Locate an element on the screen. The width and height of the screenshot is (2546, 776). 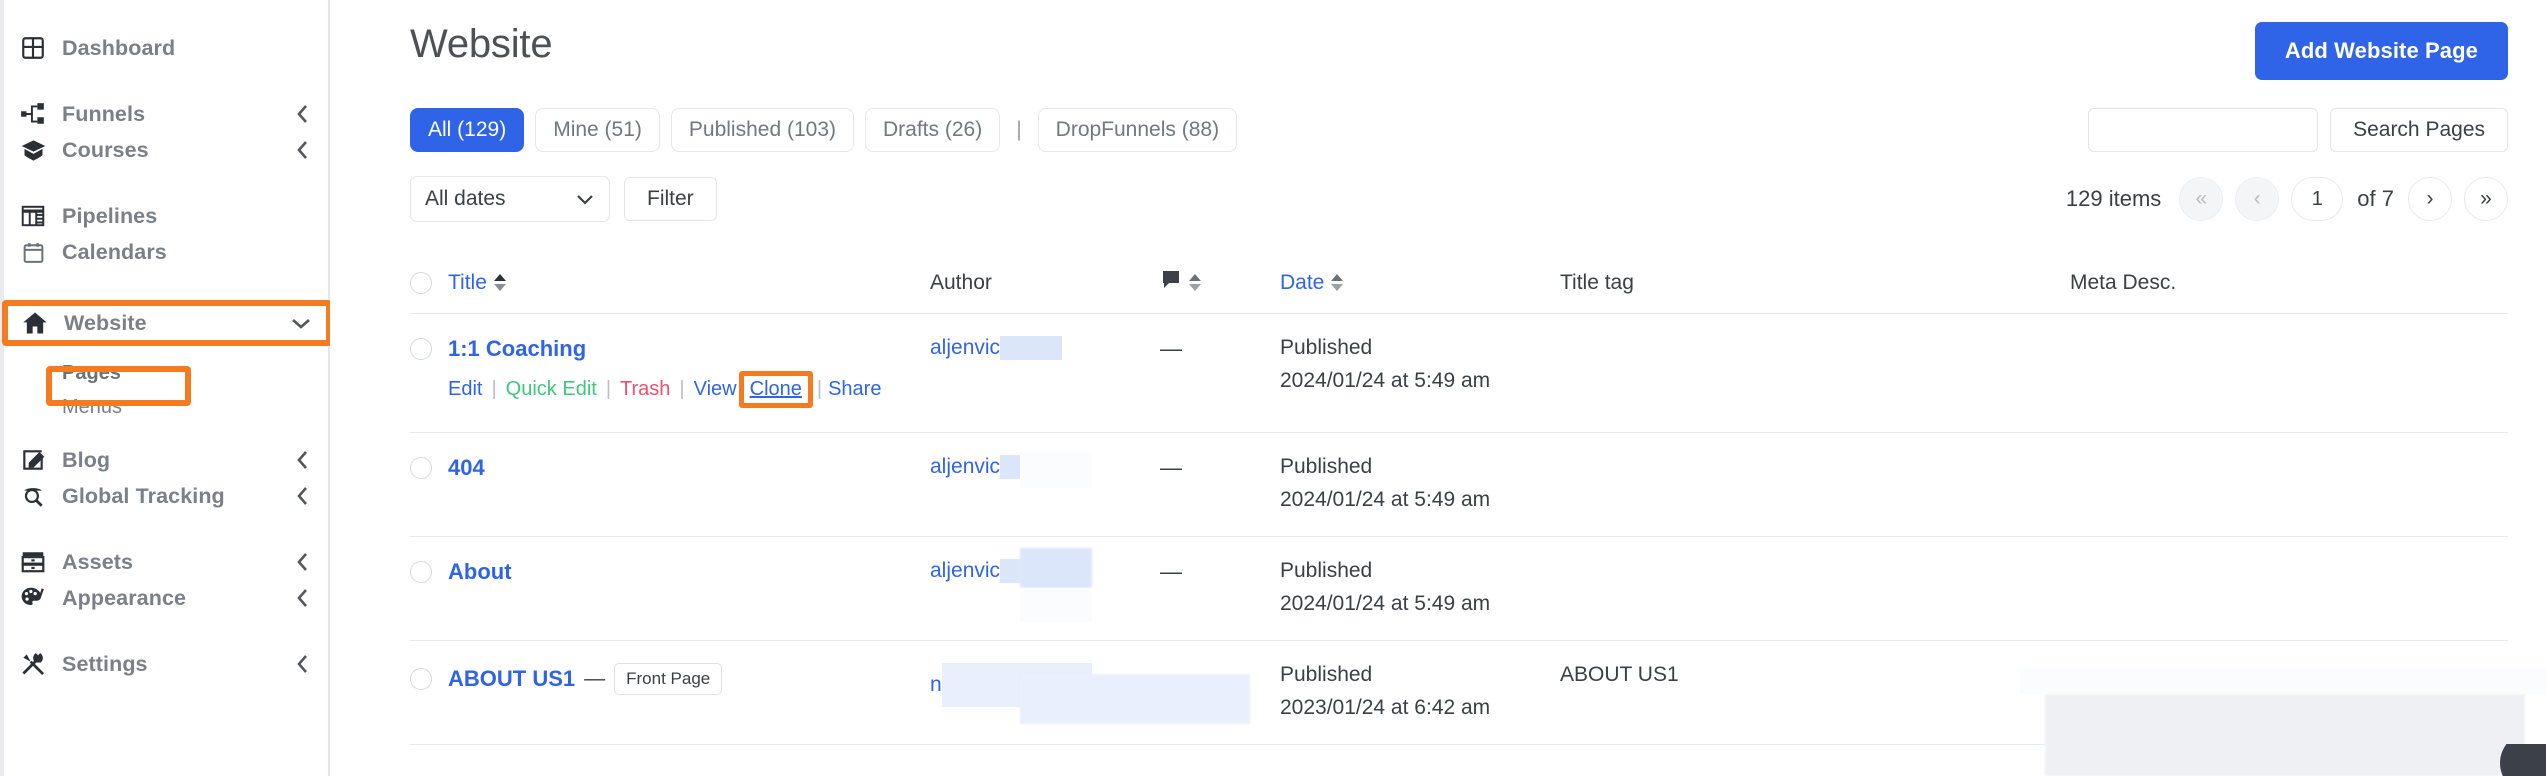
courses-icon is located at coordinates (33, 150).